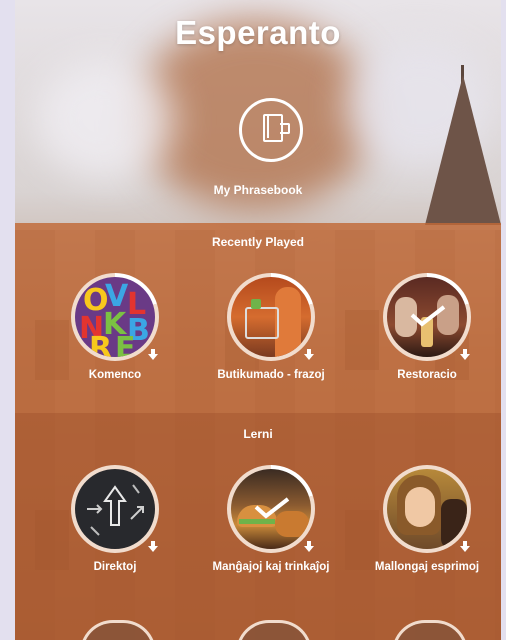 The height and width of the screenshot is (640, 506). I want to click on lesson-label: Restoracio, so click(427, 375).